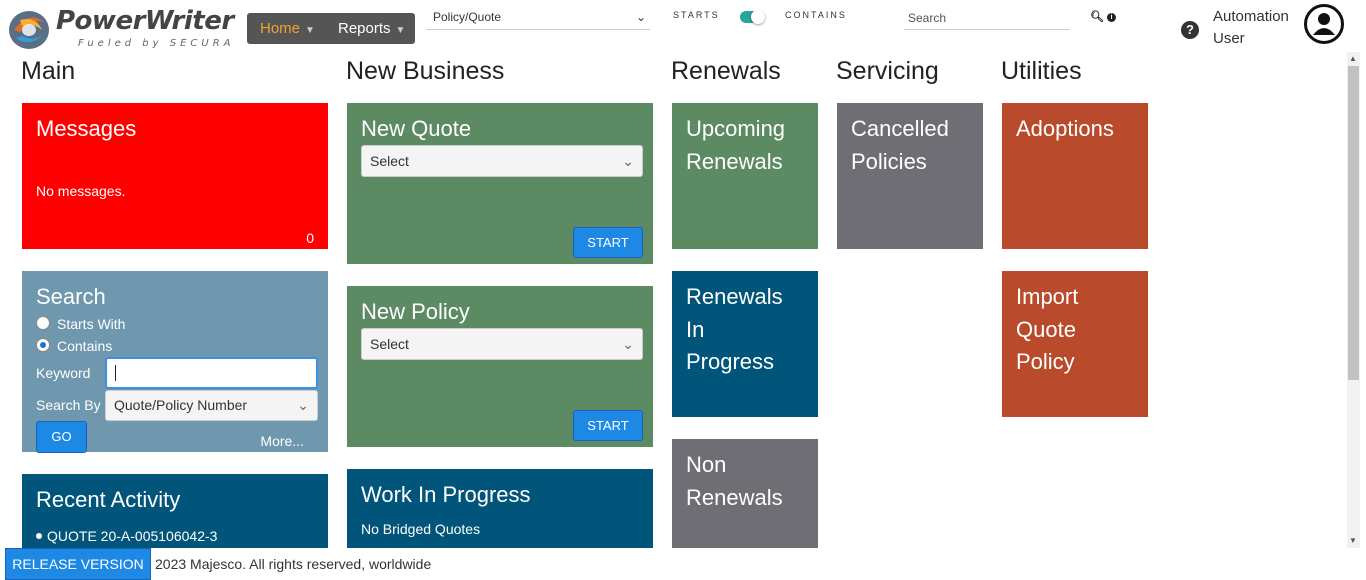 This screenshot has height=580, width=1366. What do you see at coordinates (887, 71) in the screenshot?
I see `section-servicing: Servicing` at bounding box center [887, 71].